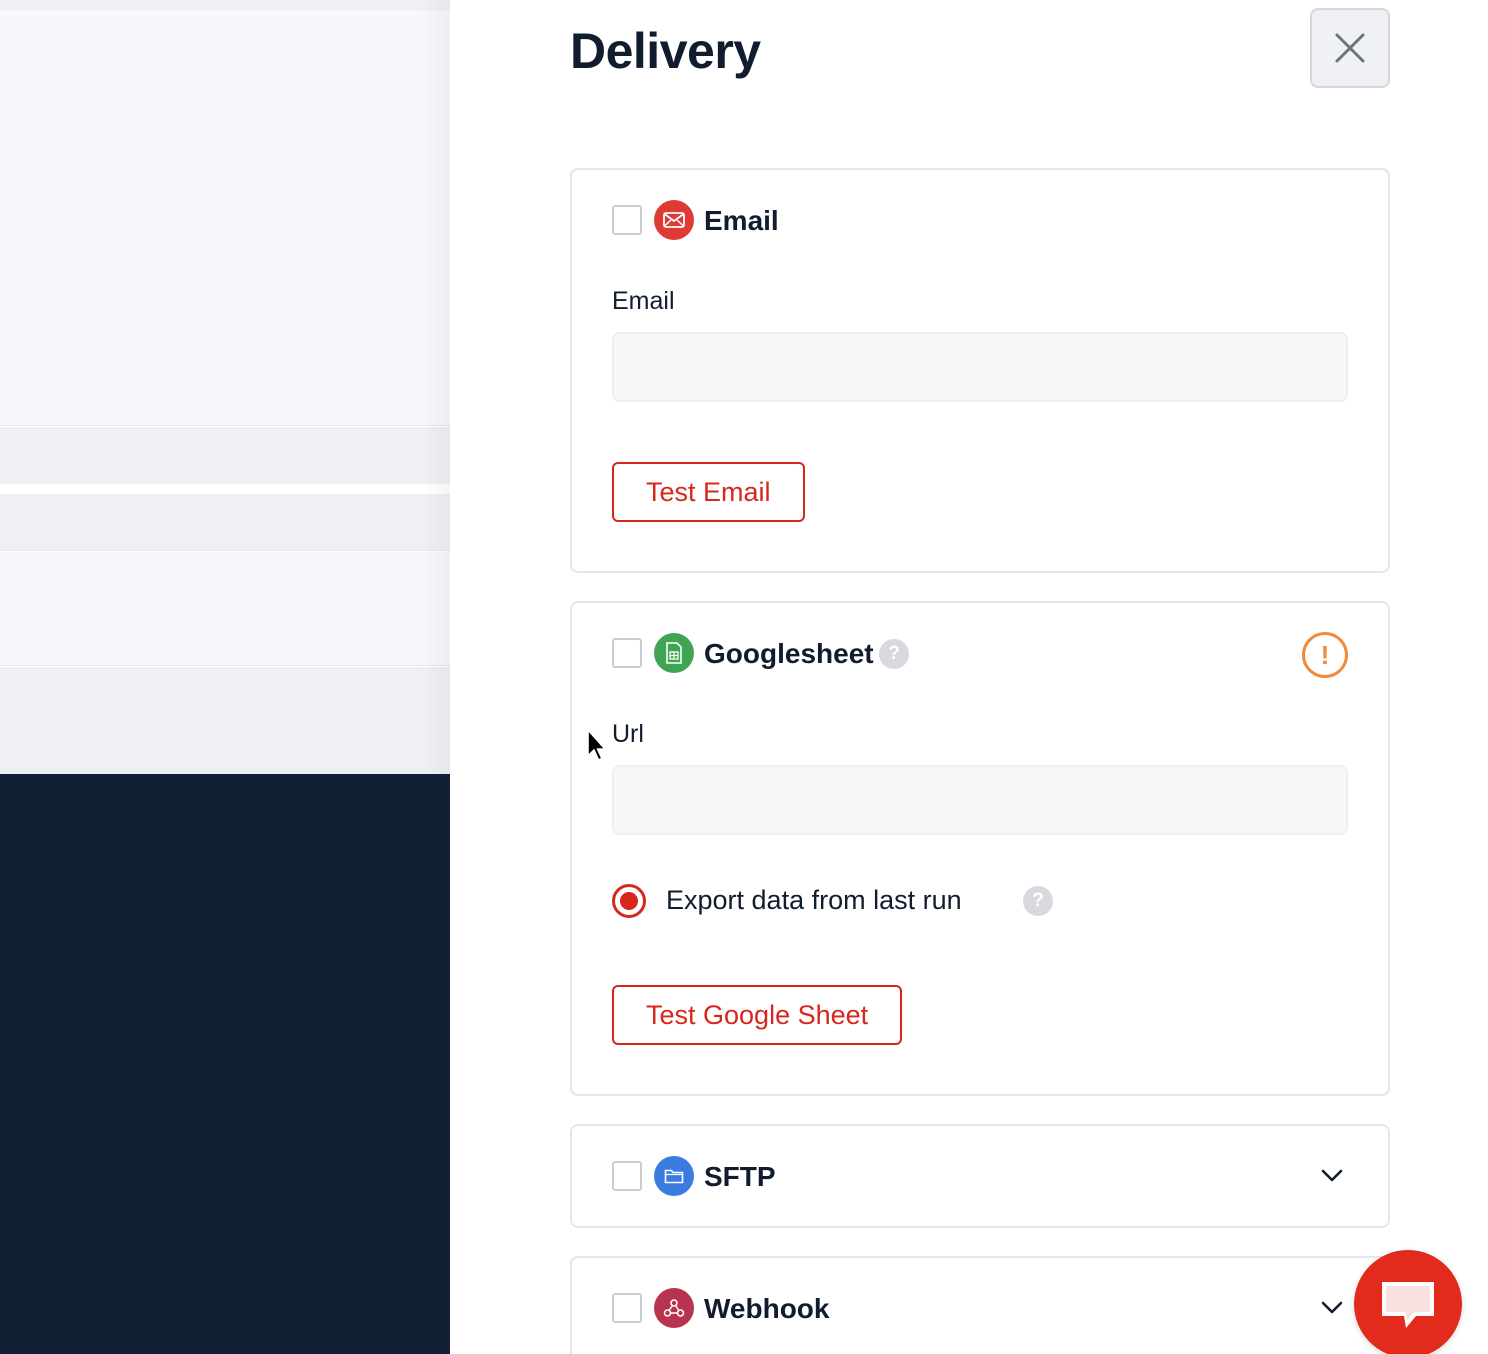  What do you see at coordinates (665, 51) in the screenshot?
I see `drawer-title: Delivery` at bounding box center [665, 51].